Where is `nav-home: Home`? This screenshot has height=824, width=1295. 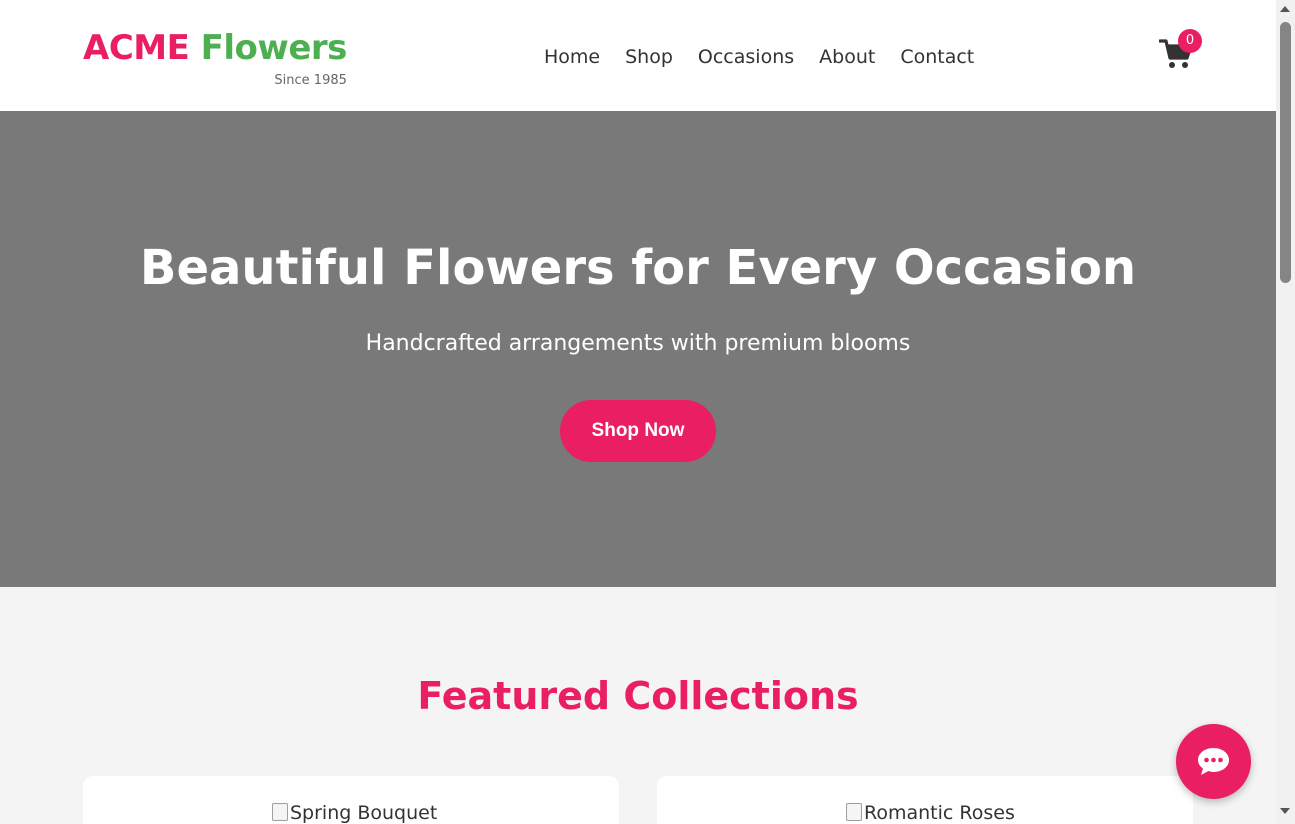
nav-home: Home is located at coordinates (572, 57).